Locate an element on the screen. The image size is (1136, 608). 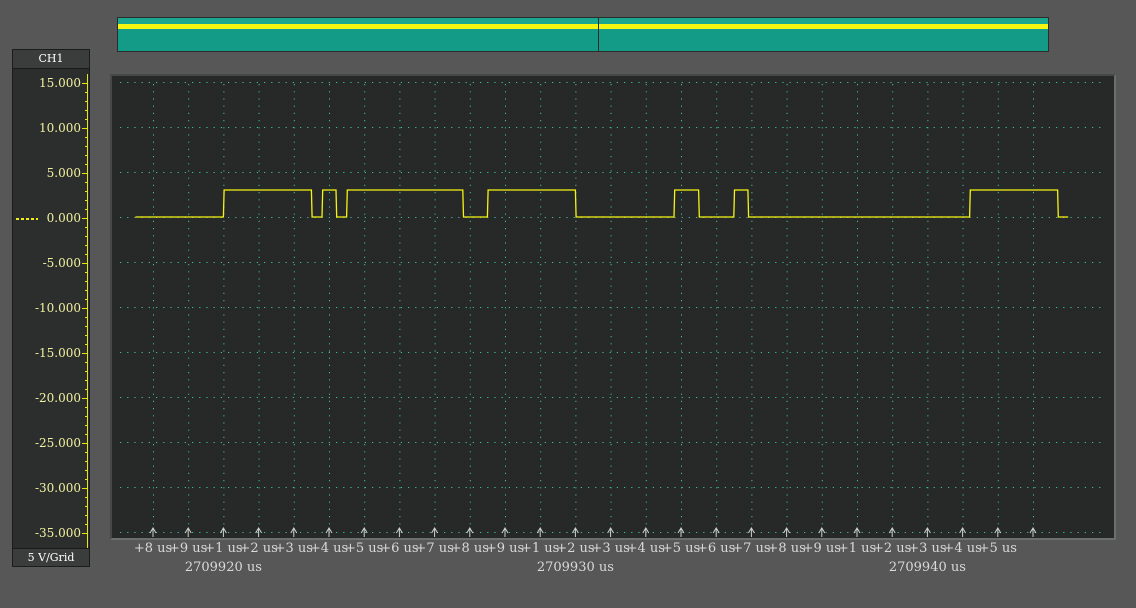
overview-trace is located at coordinates (583, 26).